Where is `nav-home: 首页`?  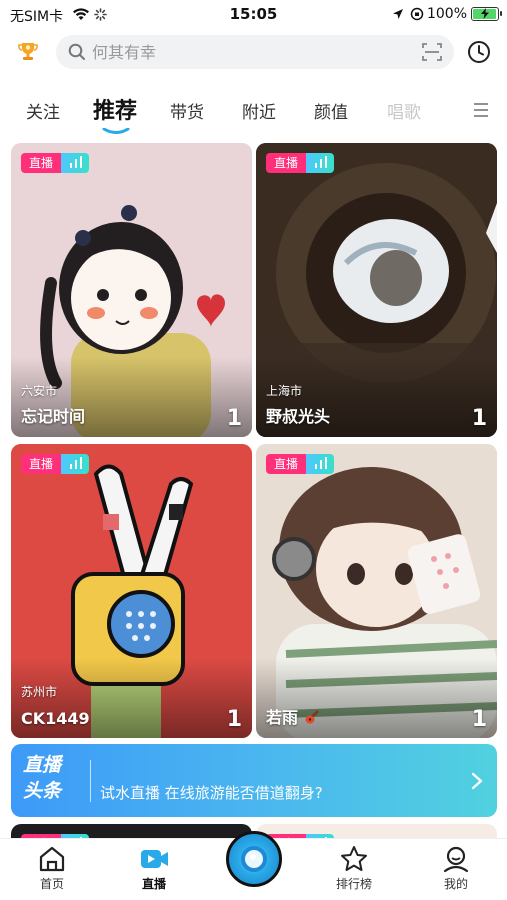 nav-home: 首页 is located at coordinates (52, 868).